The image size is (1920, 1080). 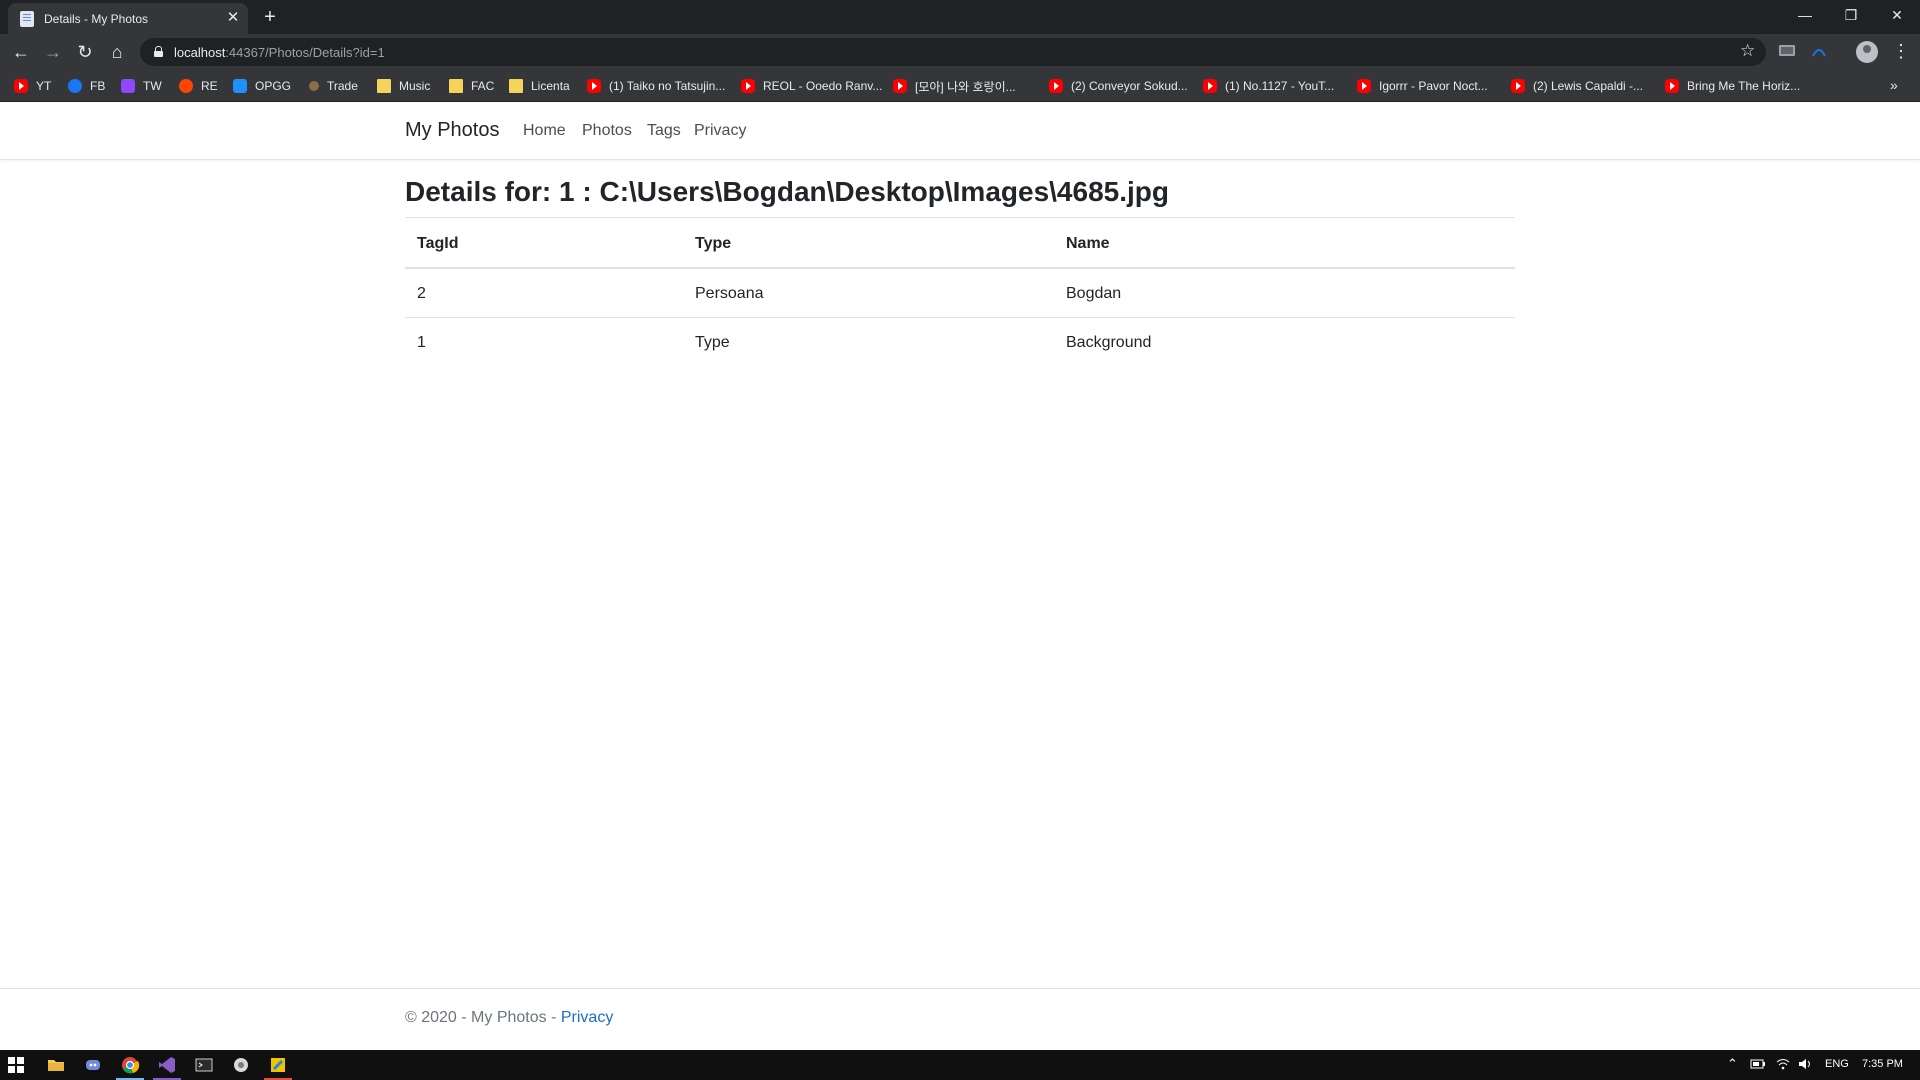 I want to click on page-favicon-icon, so click(x=27, y=19).